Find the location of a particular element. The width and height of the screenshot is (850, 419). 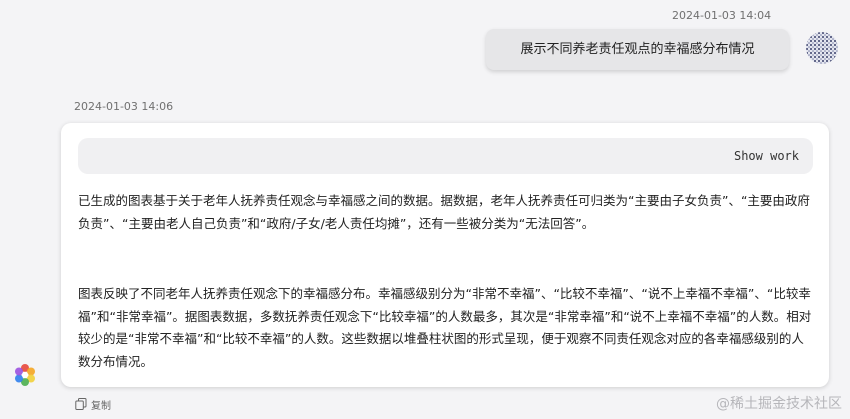

user-message-bubble: 展示不同养老责任观点的幸福感分布情况 is located at coordinates (637, 49).